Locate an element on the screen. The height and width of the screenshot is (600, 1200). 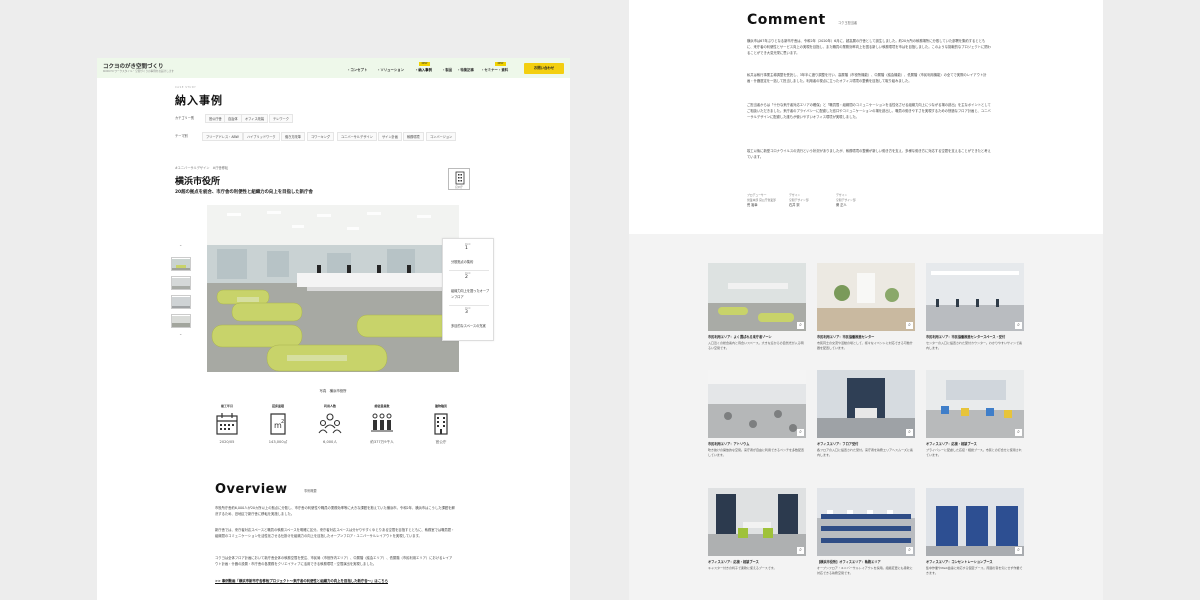
project-subtitle: 20超の拠点を統合、市庁舎の利便性と組織力の向上を目指した新庁舎 is located at coordinates (244, 192).